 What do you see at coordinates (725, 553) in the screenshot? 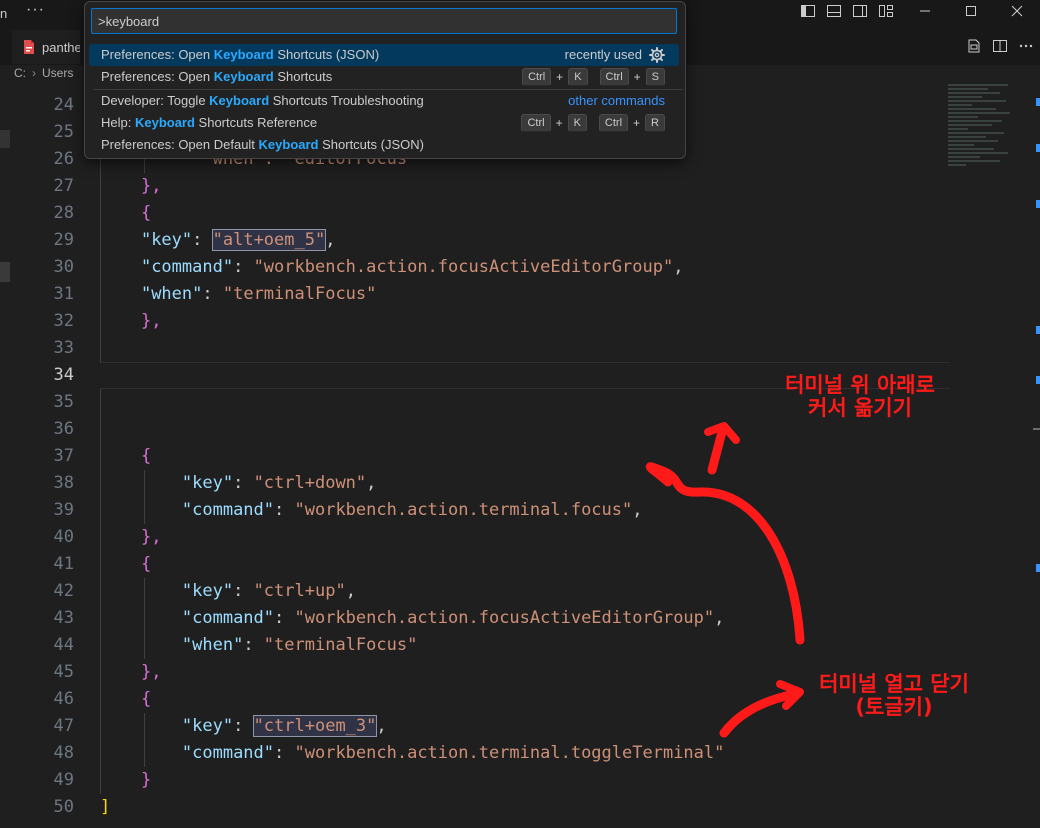
I see `arrow-up-annotation` at bounding box center [725, 553].